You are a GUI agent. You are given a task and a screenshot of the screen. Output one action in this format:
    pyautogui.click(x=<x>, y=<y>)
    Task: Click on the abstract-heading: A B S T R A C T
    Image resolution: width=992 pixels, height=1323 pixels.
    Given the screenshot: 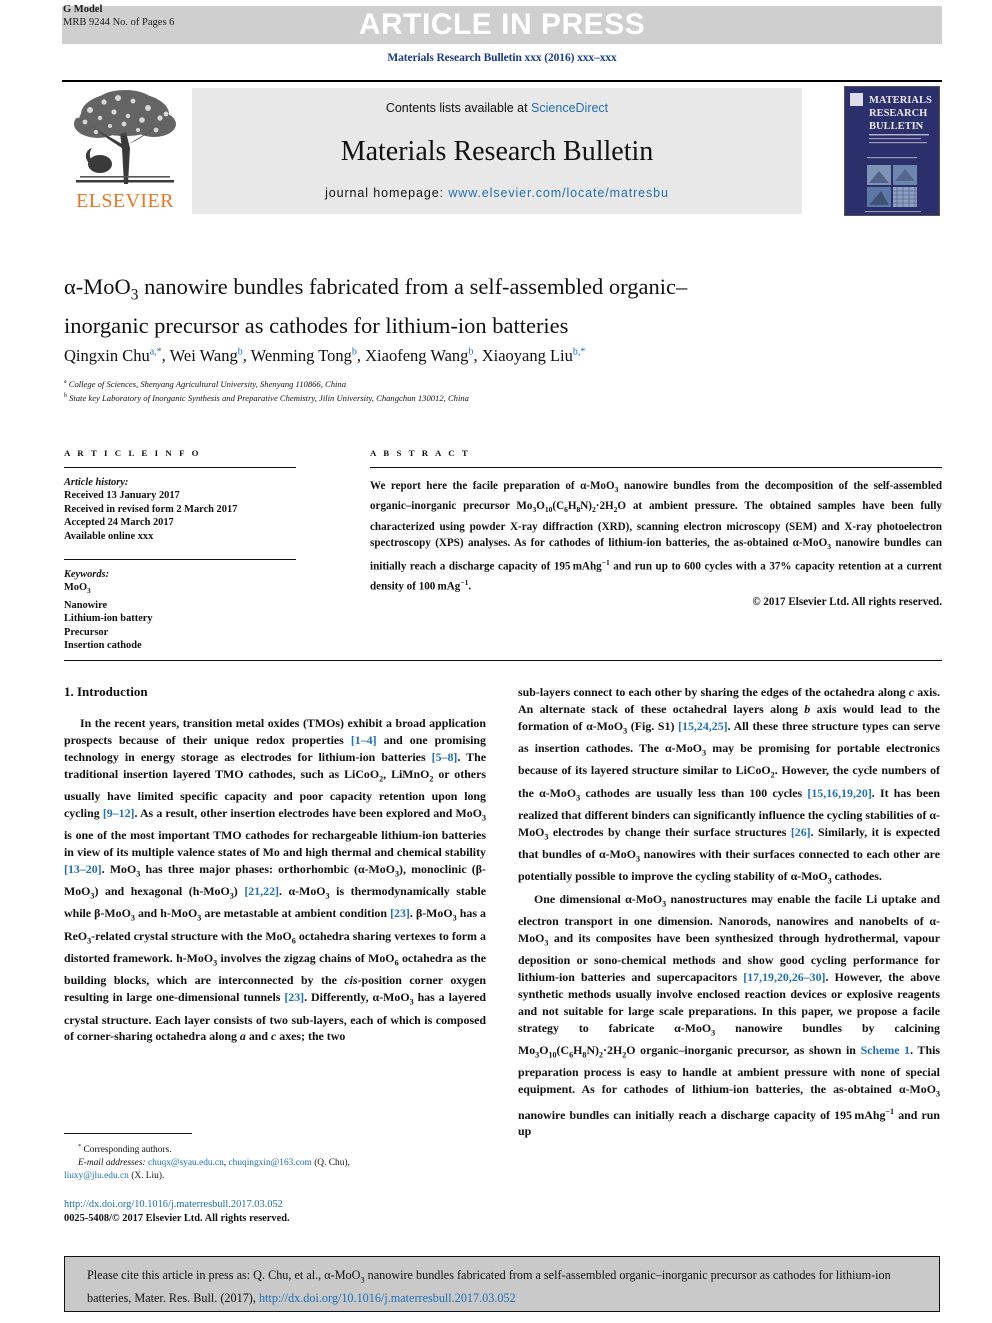 What is the action you would take?
    pyautogui.click(x=420, y=453)
    